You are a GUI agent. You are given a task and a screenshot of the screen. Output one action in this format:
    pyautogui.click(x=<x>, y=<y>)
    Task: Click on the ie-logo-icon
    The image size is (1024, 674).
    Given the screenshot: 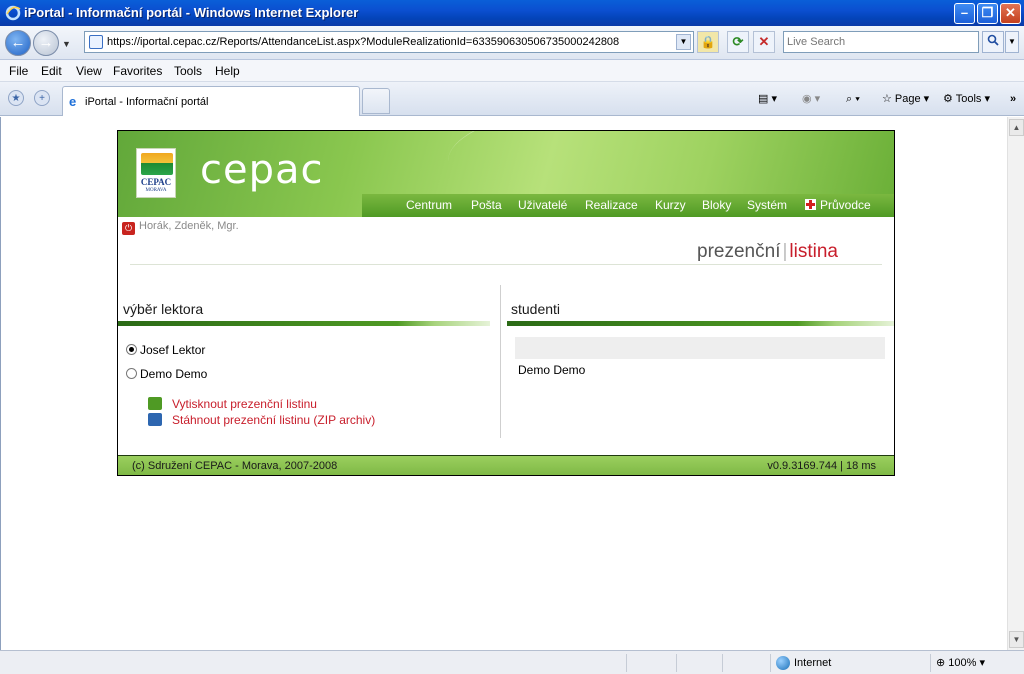 What is the action you would take?
    pyautogui.click(x=13, y=12)
    